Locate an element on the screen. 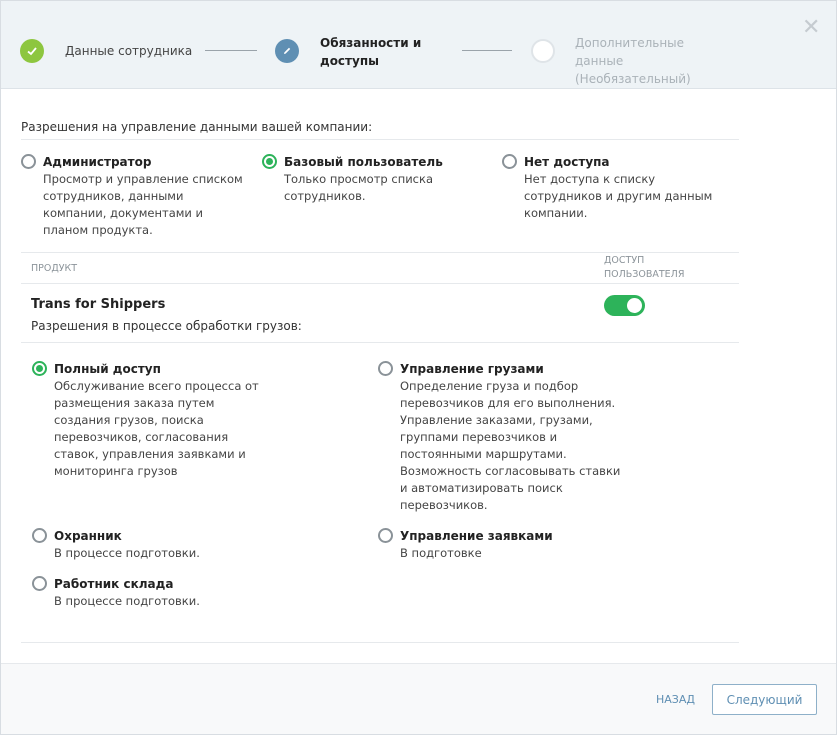 The height and width of the screenshot is (735, 837). wizard-footer is located at coordinates (418, 698).